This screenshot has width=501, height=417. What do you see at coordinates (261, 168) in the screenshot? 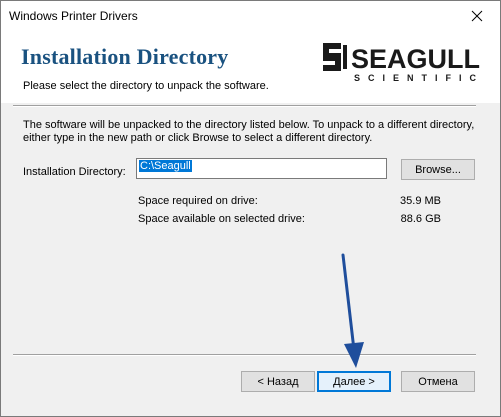
I see `installation-directory-input: C:\Seagull` at bounding box center [261, 168].